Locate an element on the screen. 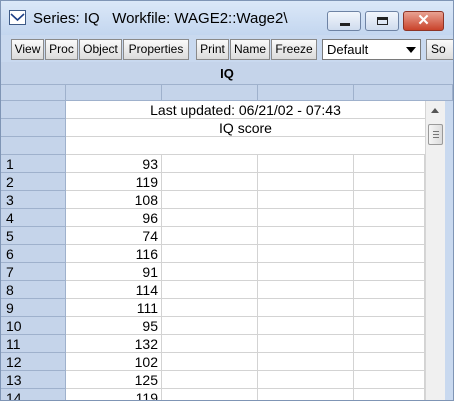 The image size is (454, 401). row-header: 12 is located at coordinates (33, 362).